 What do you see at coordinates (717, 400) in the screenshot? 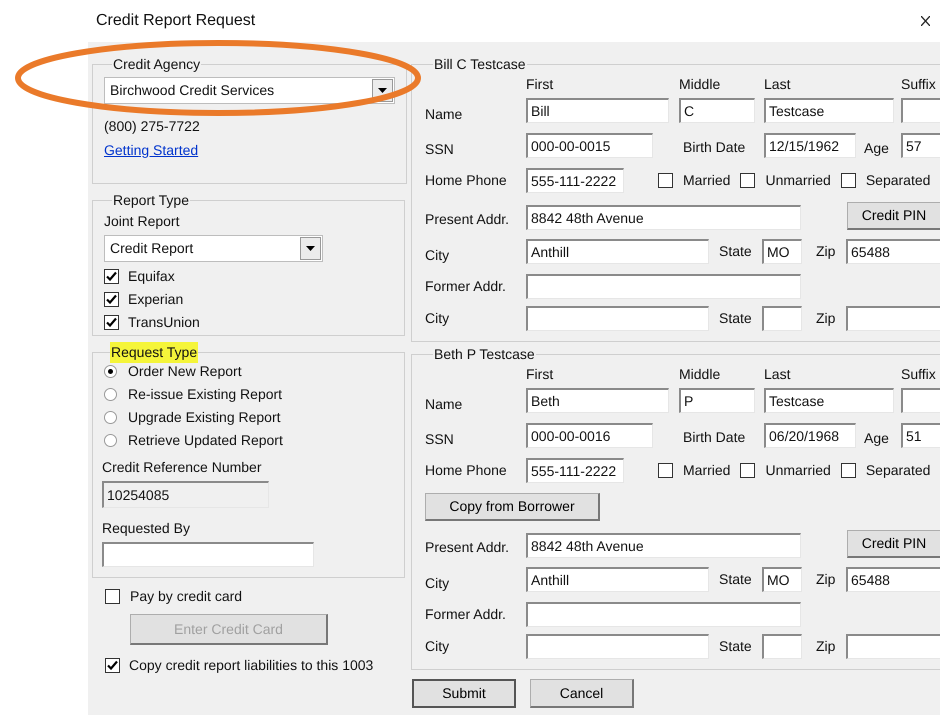
I see `text-field: P` at bounding box center [717, 400].